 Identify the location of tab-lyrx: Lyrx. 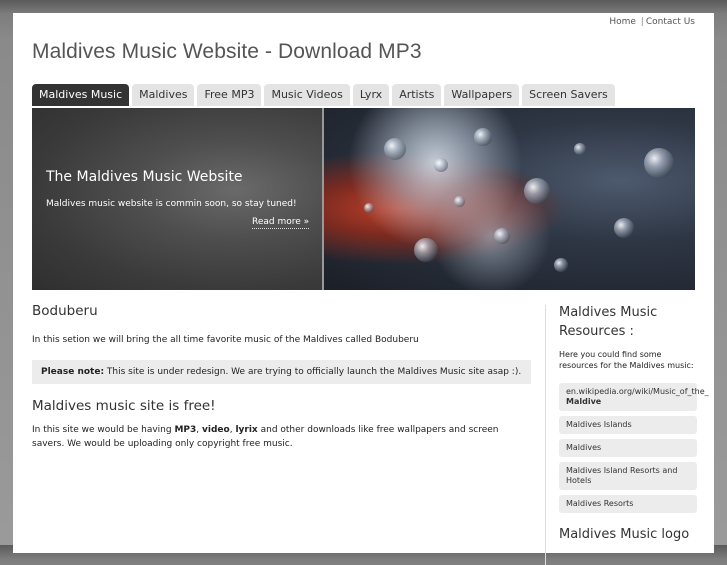
(371, 95).